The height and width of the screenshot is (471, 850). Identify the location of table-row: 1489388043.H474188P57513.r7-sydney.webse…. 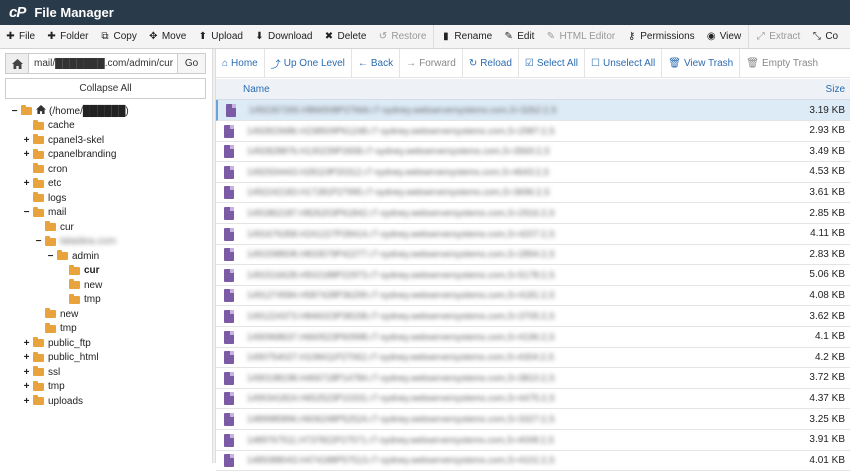
(533, 460).